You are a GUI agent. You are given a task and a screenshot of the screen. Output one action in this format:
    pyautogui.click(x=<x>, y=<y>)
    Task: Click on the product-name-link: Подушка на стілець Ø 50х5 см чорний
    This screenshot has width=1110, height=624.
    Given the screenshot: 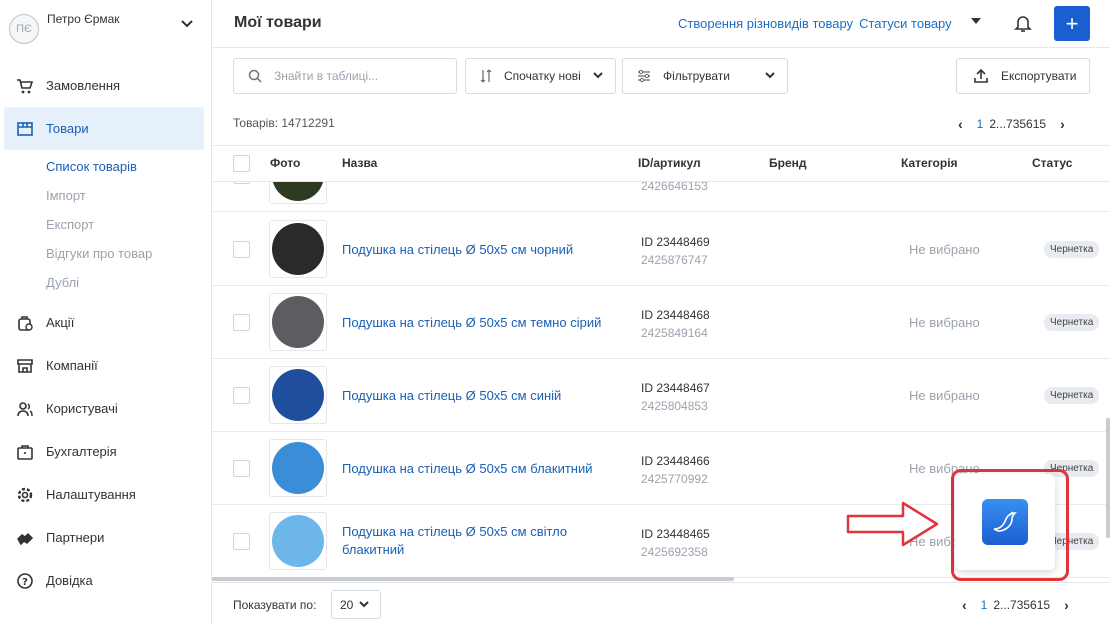 What is the action you would take?
    pyautogui.click(x=477, y=250)
    